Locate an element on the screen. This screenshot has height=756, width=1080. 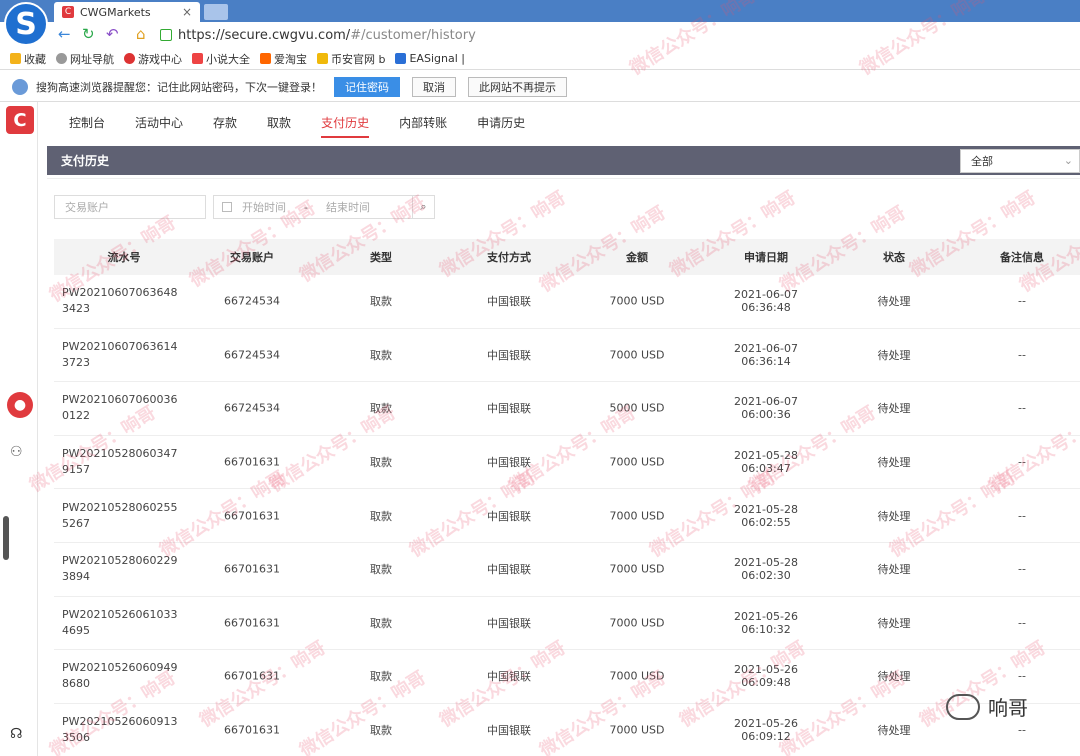
tab-deposit: 存款 is located at coordinates (225, 122).